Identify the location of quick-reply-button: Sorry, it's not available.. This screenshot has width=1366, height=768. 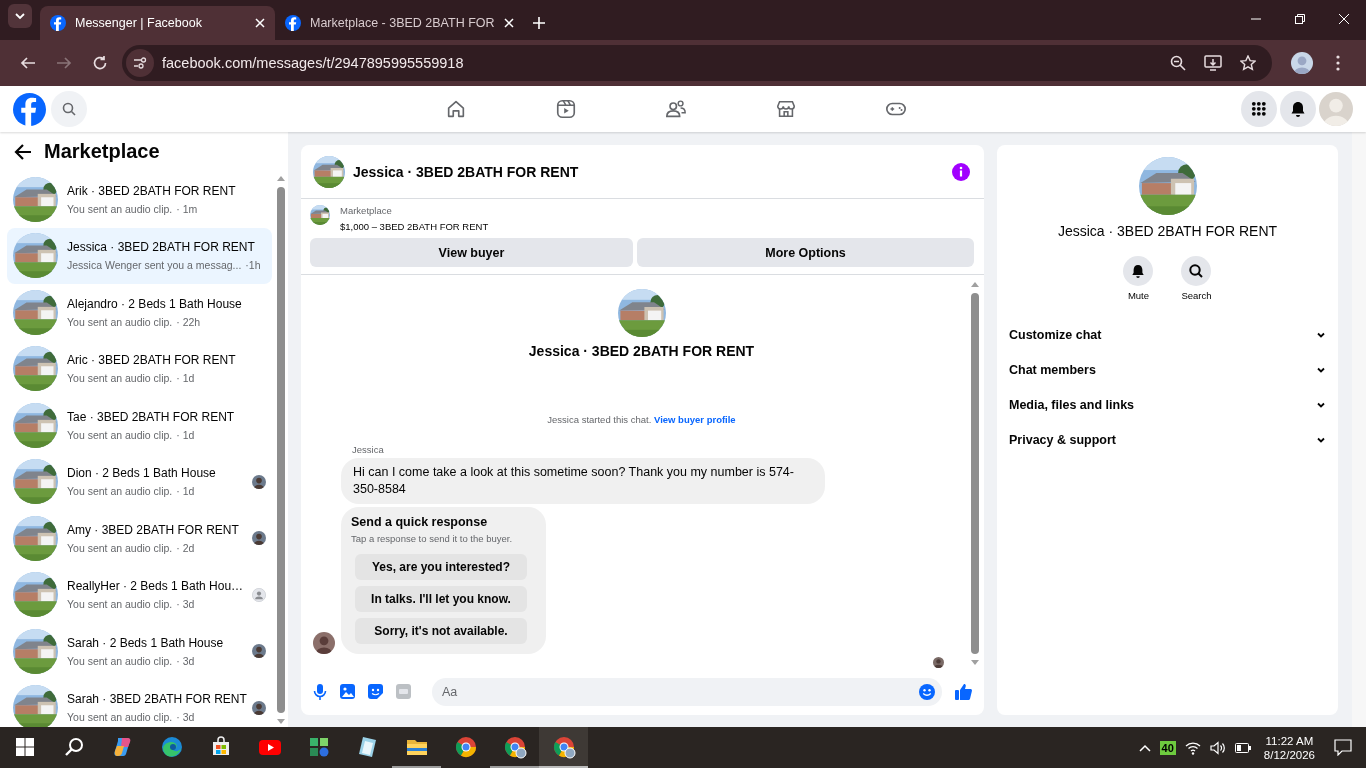
(441, 631).